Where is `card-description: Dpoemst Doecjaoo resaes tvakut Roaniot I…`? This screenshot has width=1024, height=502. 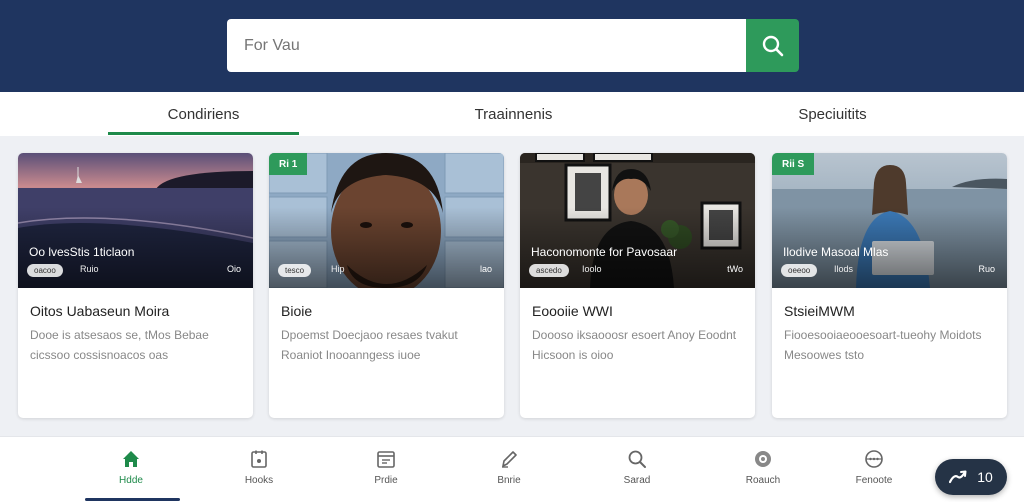
card-description: Dpoemst Doecjaoo resaes tvakut Roaniot I… is located at coordinates (369, 345).